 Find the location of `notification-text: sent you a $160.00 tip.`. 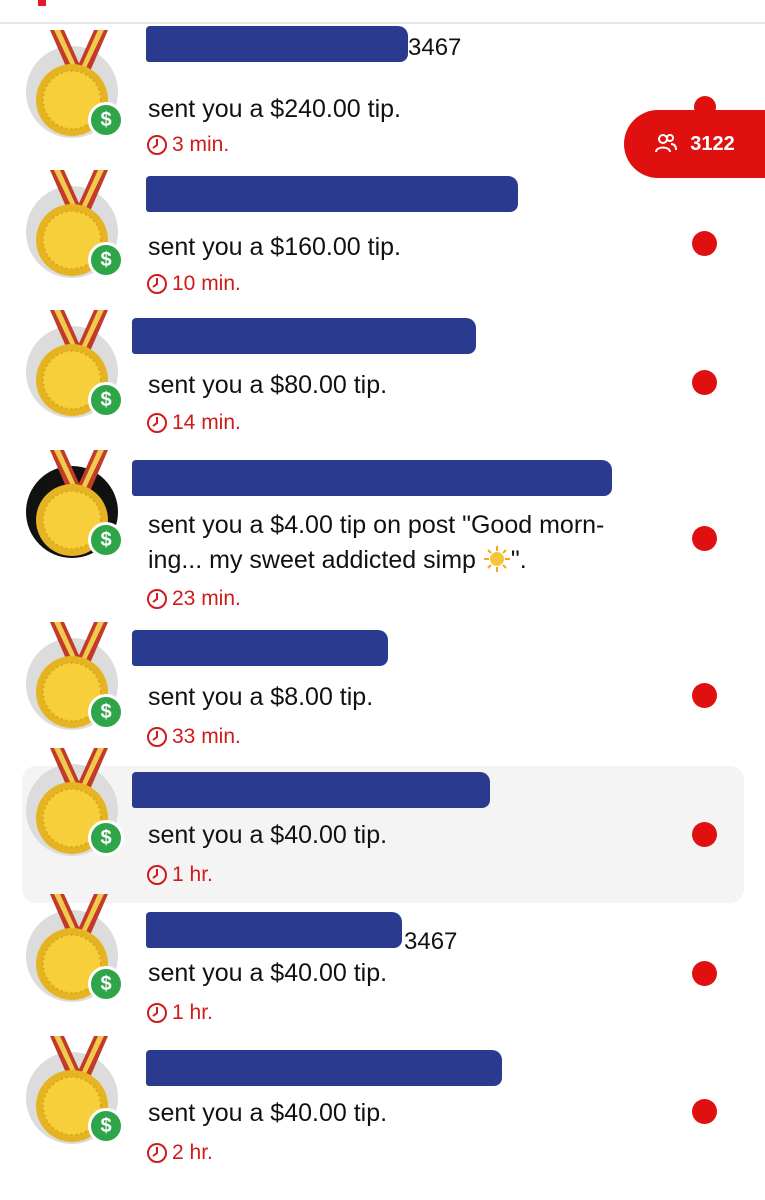

notification-text: sent you a $160.00 tip. is located at coordinates (274, 247).